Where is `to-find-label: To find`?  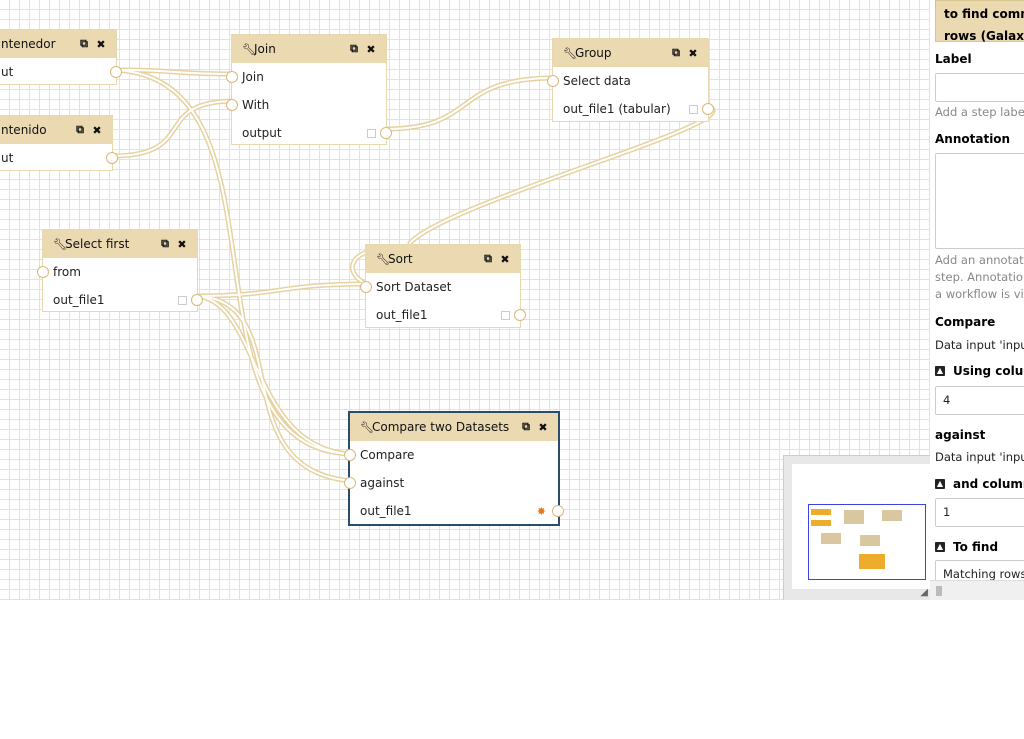 to-find-label: To find is located at coordinates (976, 547).